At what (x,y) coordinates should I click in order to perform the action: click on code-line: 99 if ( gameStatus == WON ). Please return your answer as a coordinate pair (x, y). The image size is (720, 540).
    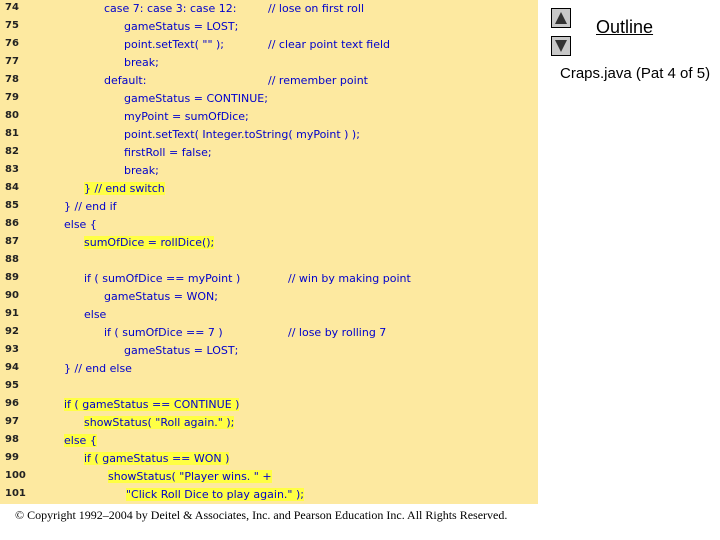
    Looking at the image, I should click on (269, 459).